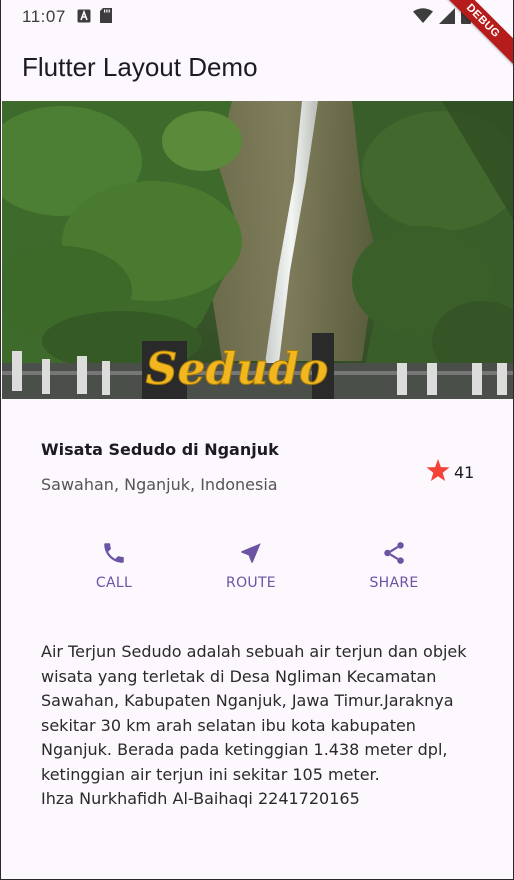 The width and height of the screenshot is (514, 880). I want to click on signal-icon, so click(447, 18).